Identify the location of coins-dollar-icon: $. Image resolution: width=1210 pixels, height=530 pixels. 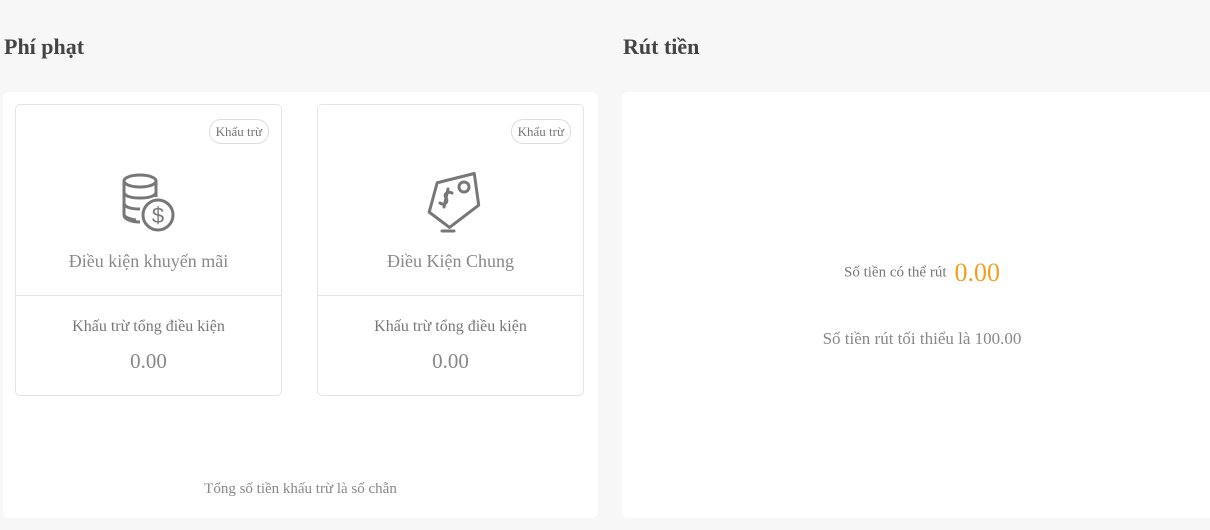
(148, 202).